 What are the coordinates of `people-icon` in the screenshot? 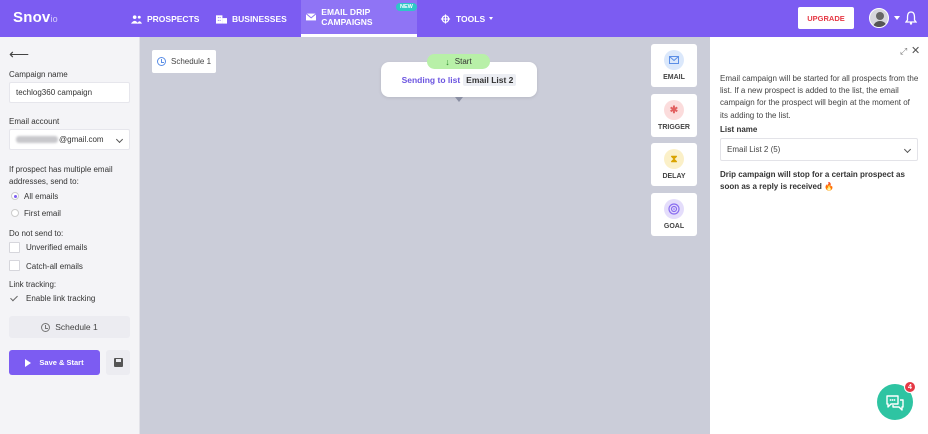 It's located at (136, 19).